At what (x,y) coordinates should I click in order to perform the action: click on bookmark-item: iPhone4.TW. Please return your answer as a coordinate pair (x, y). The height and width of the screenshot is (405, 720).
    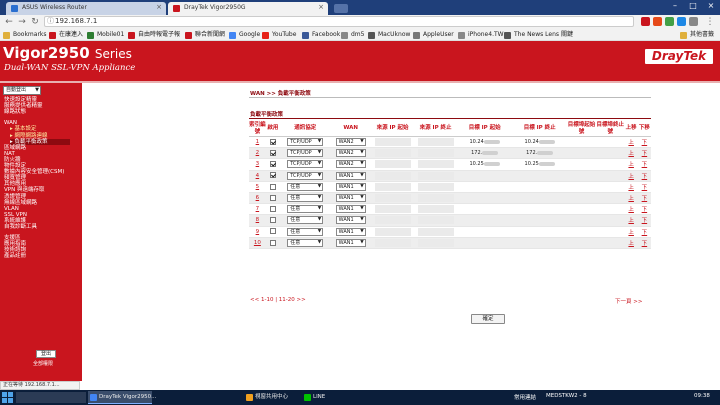
    Looking at the image, I should click on (481, 35).